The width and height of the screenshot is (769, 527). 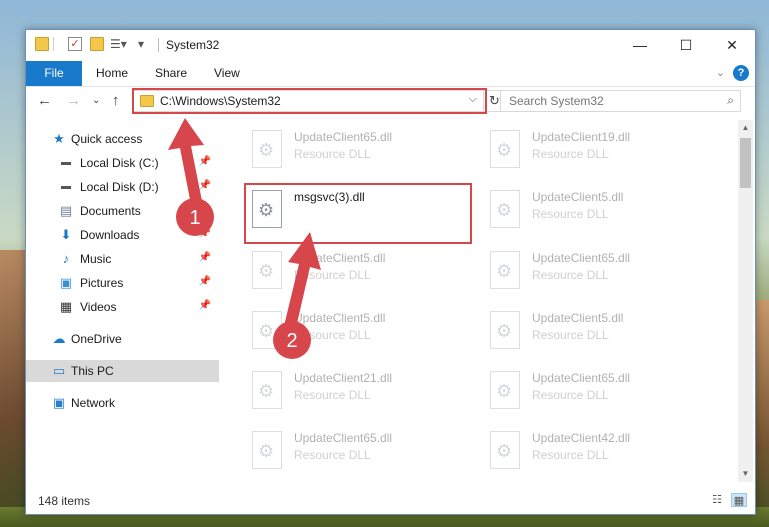 What do you see at coordinates (122, 259) in the screenshot?
I see `sidebar-item-music: ♪ Music 📌` at bounding box center [122, 259].